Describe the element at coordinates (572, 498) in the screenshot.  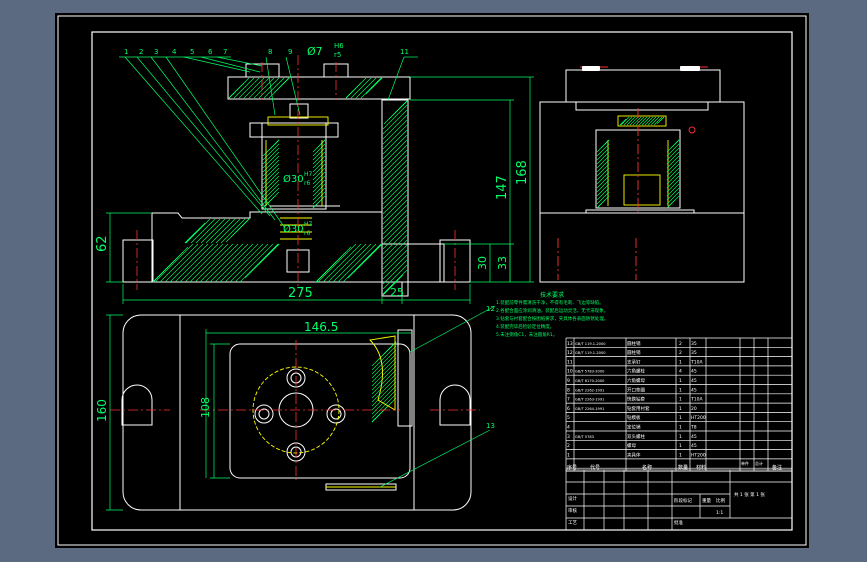
I see `tb-role-design: 设计` at that location.